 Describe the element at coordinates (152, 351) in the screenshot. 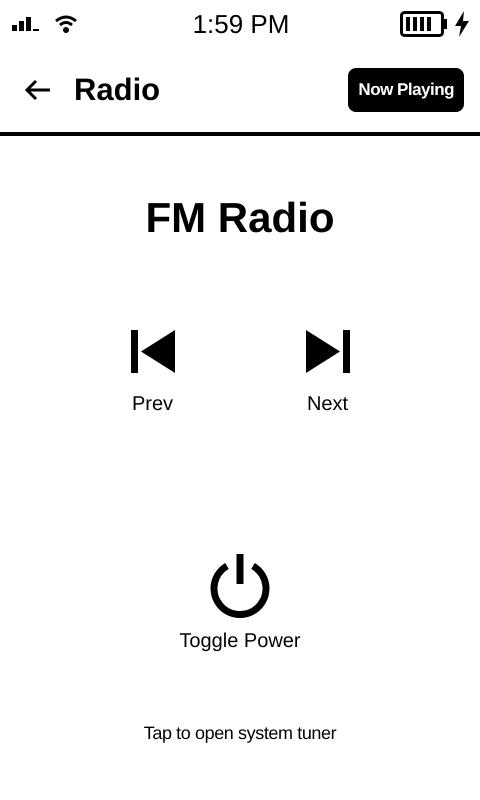

I see `skip-back-icon` at that location.